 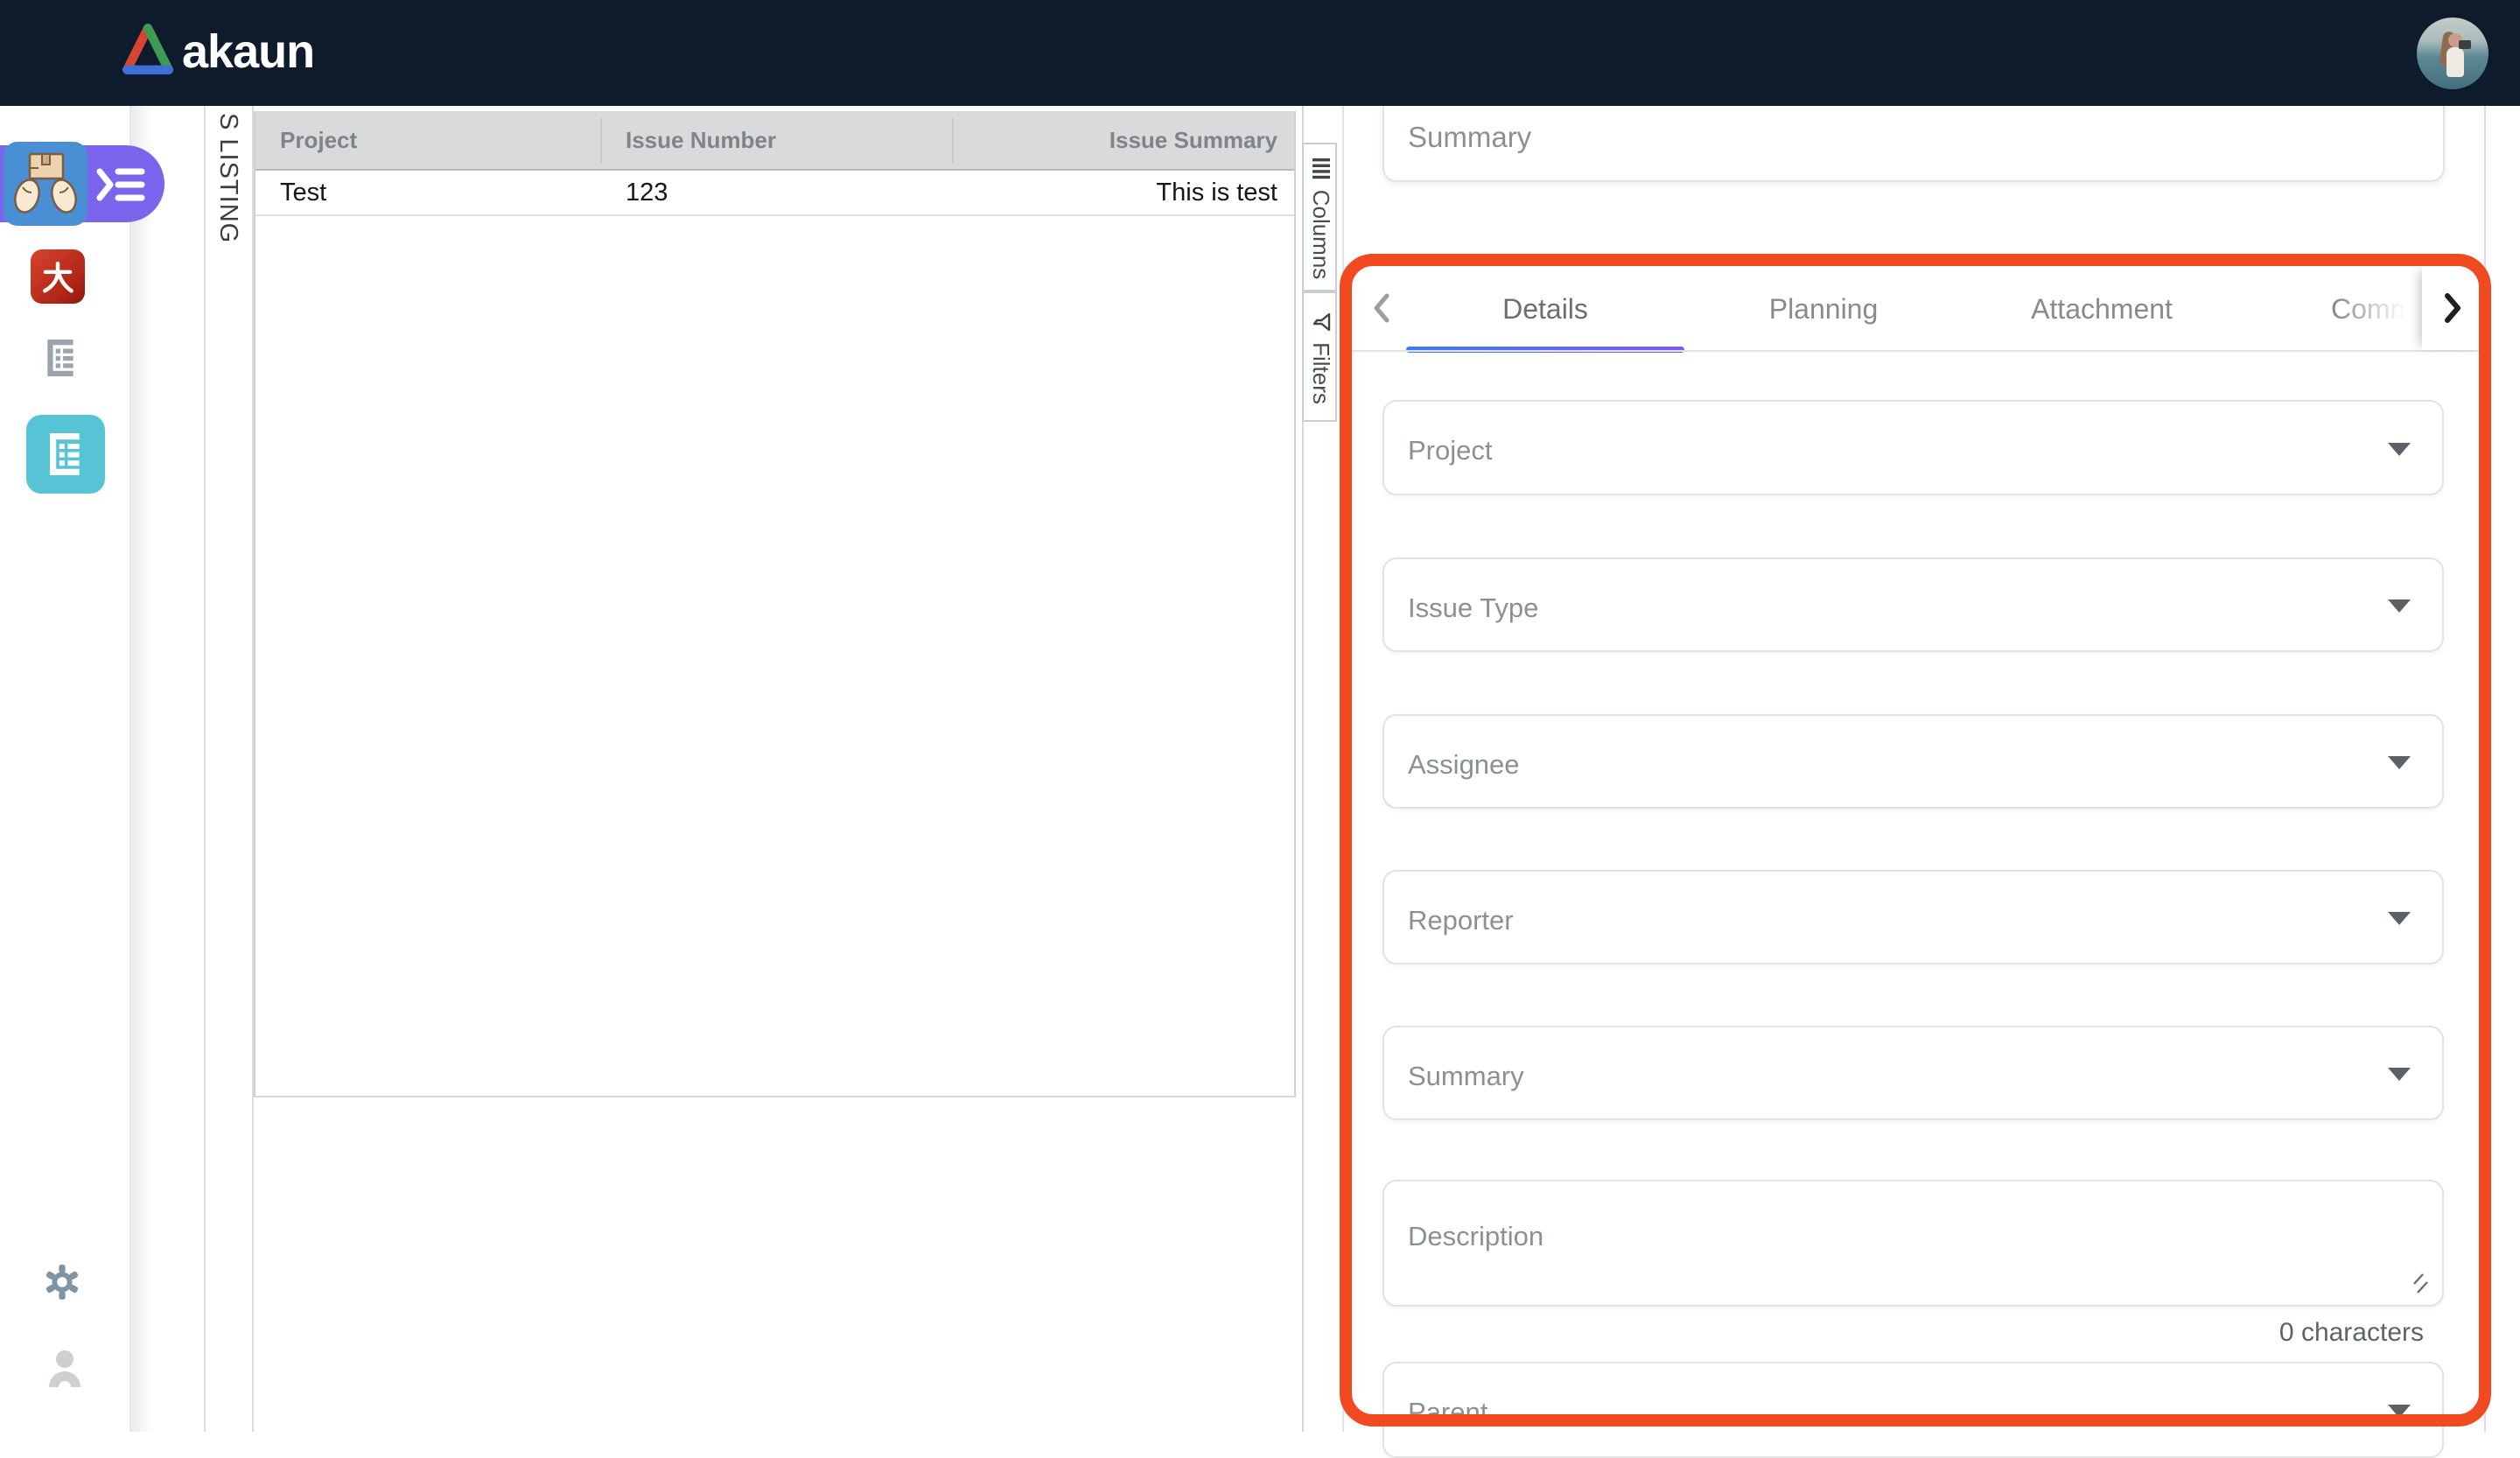 I want to click on textarea-resize-icon, so click(x=2416, y=1283).